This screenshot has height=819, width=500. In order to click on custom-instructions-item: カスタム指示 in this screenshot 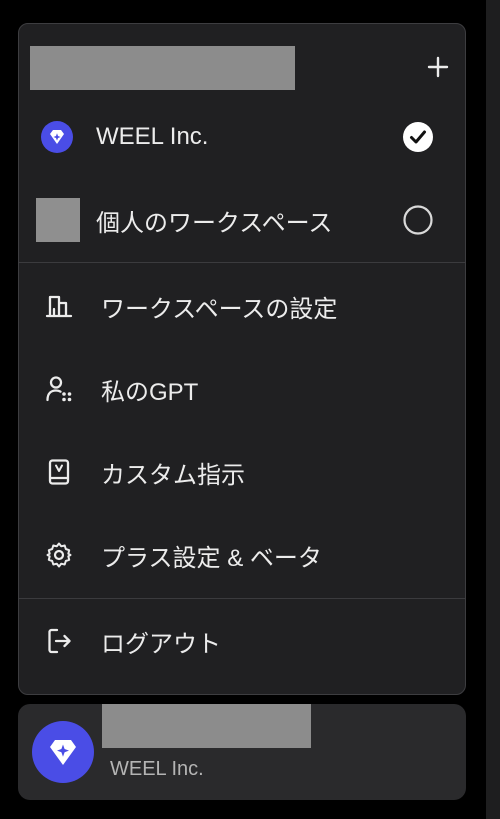, I will do `click(242, 472)`.